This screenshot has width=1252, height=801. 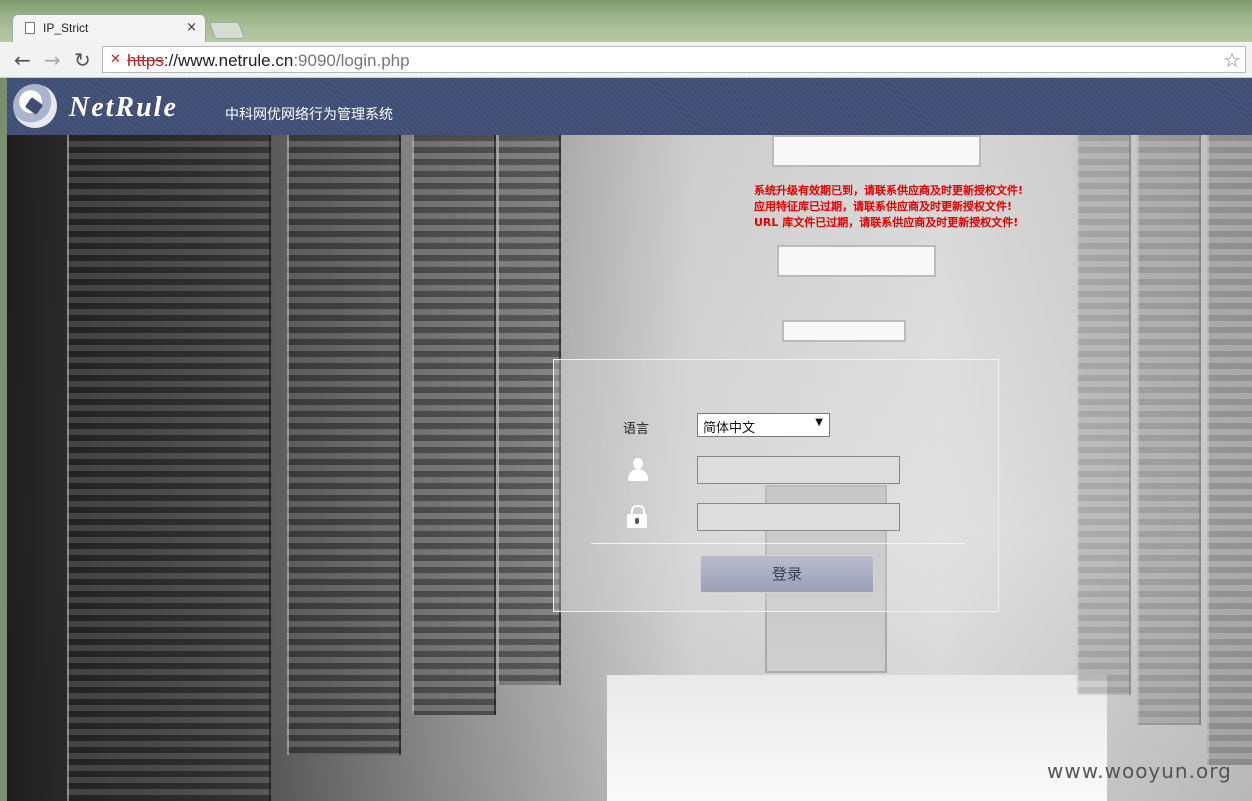 What do you see at coordinates (889, 190) in the screenshot?
I see `warning-line: 系统升级有效期已到，请联系供应商及时更新授权文件!` at bounding box center [889, 190].